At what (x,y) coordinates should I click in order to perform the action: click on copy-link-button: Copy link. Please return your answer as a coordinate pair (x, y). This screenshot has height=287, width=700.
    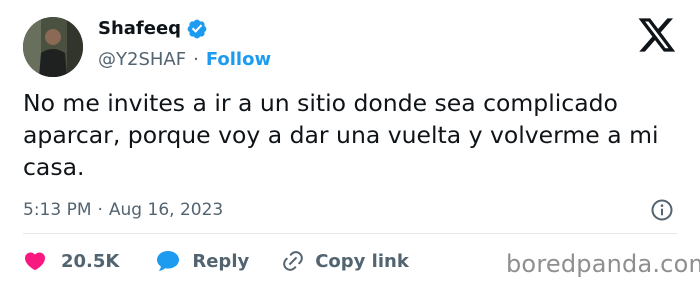
    Looking at the image, I should click on (345, 261).